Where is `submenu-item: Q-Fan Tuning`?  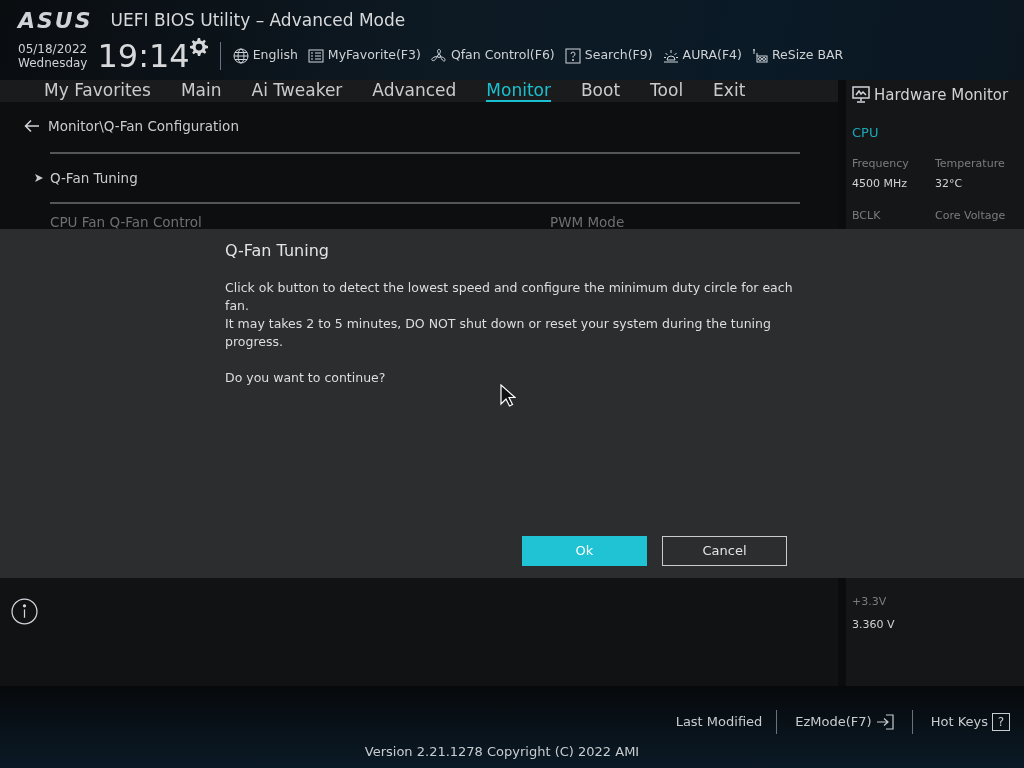
submenu-item: Q-Fan Tuning is located at coordinates (94, 178).